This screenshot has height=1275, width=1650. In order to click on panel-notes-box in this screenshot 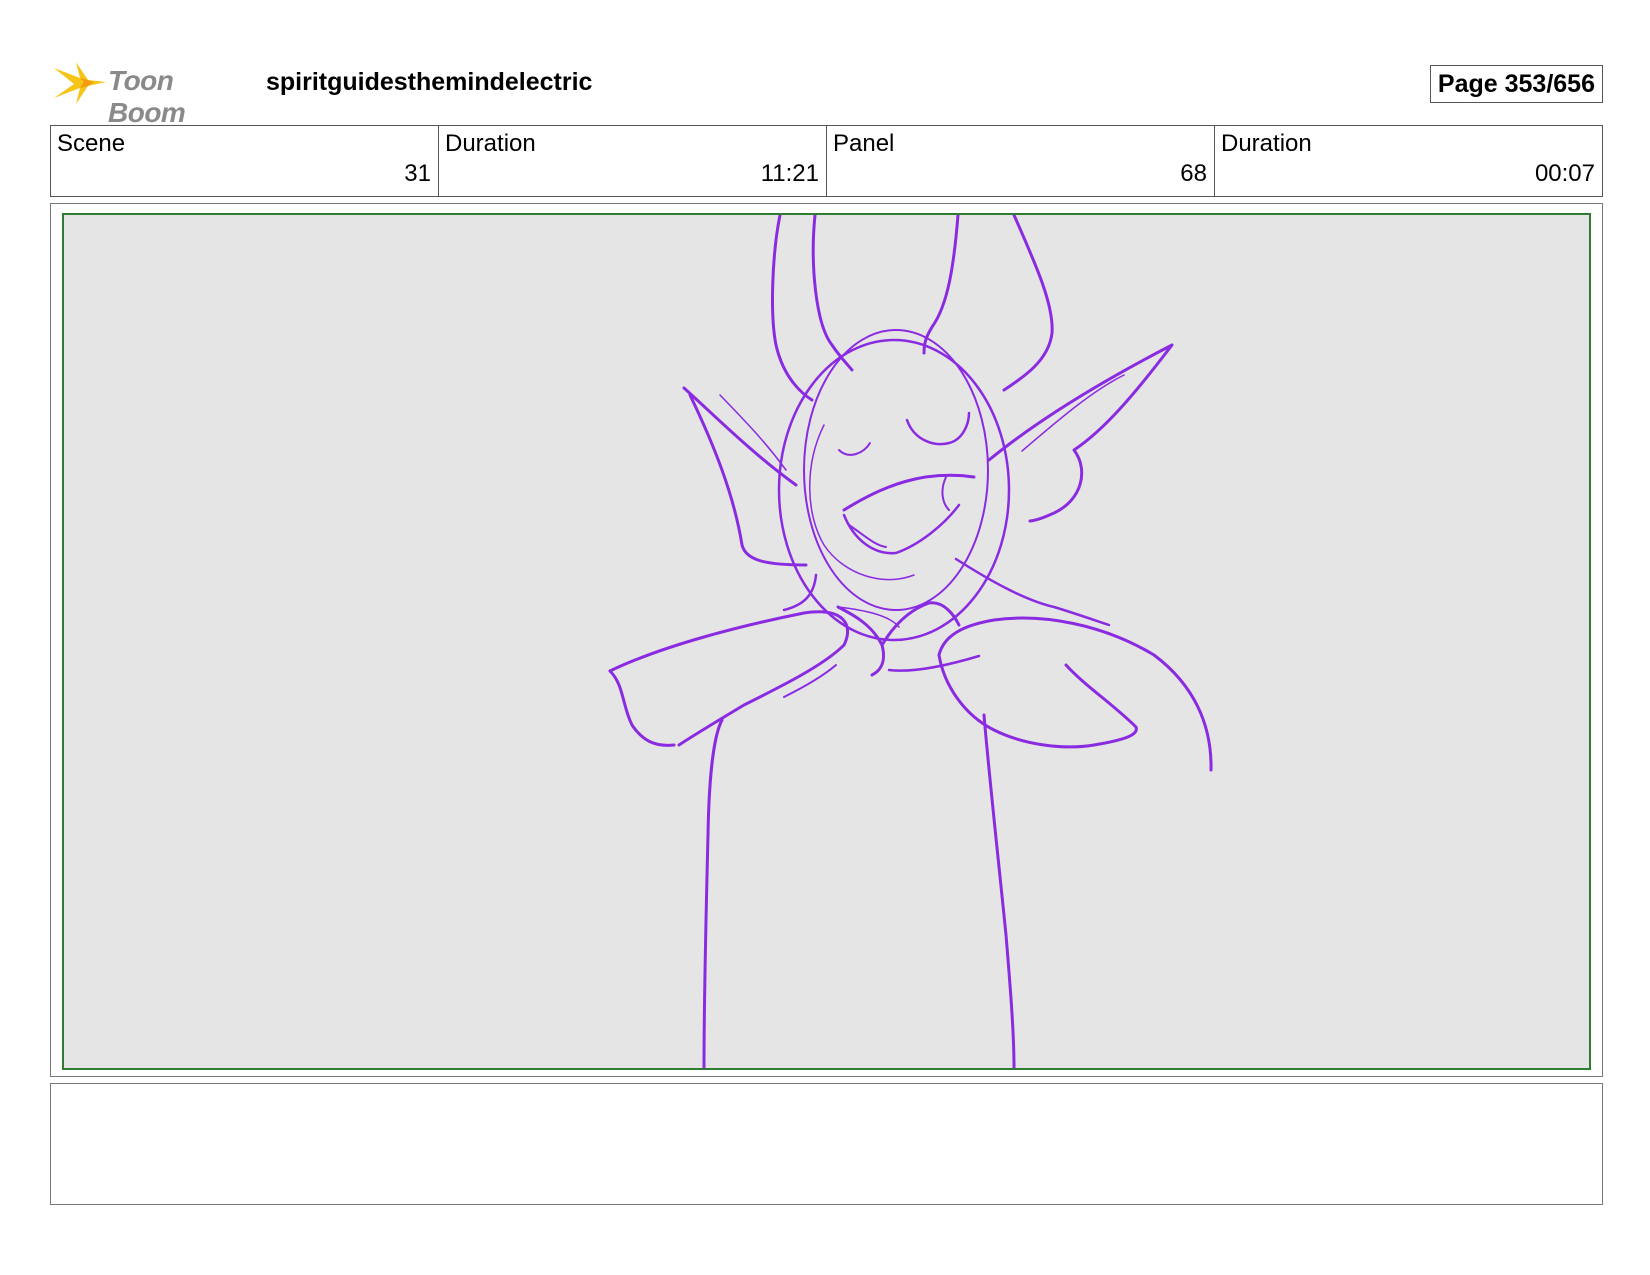, I will do `click(826, 1144)`.